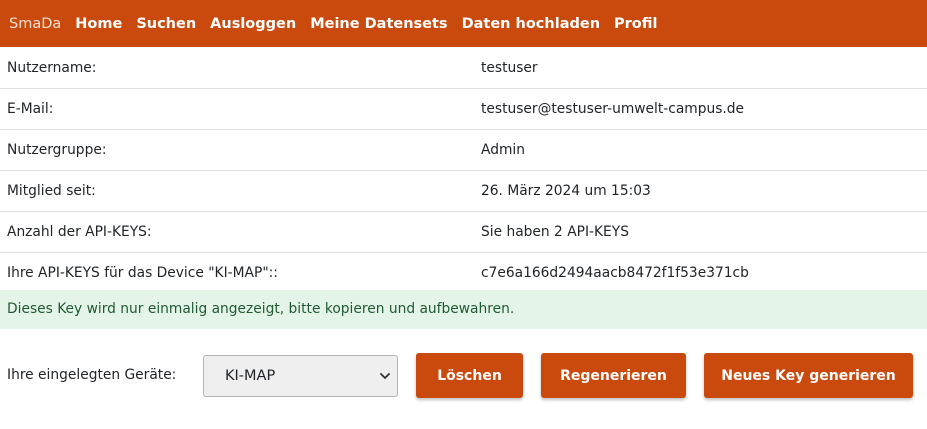 This screenshot has height=429, width=927. Describe the element at coordinates (555, 232) in the screenshot. I see `row-value: Sie haben 2 API-KEYS` at that location.